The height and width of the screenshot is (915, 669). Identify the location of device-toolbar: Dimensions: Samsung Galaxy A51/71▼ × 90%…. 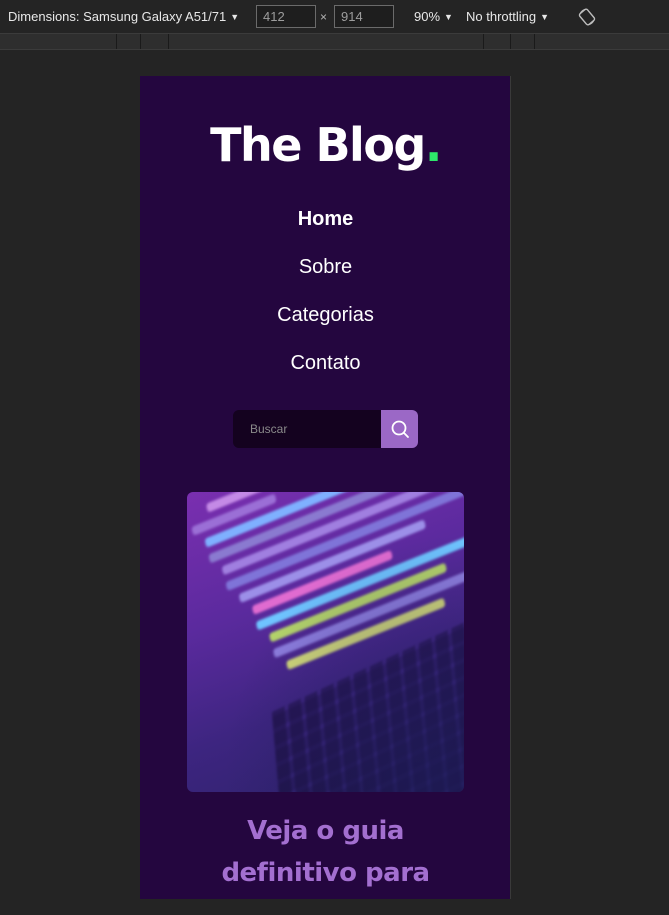
(334, 16).